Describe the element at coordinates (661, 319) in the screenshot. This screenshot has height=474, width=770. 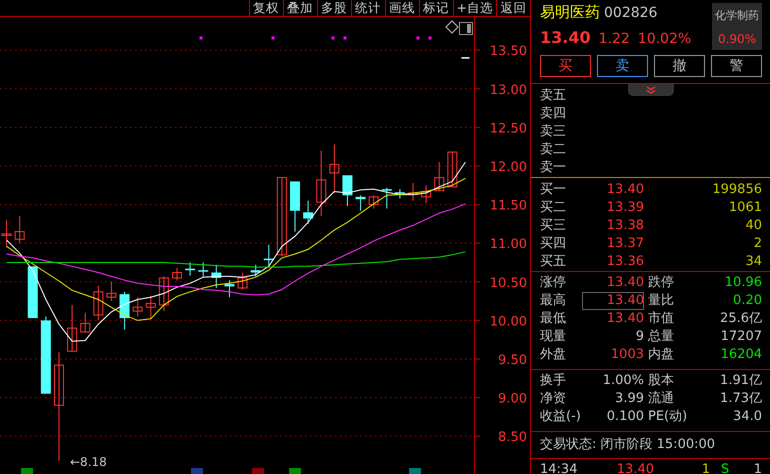
I see `stat-label: 市值` at that location.